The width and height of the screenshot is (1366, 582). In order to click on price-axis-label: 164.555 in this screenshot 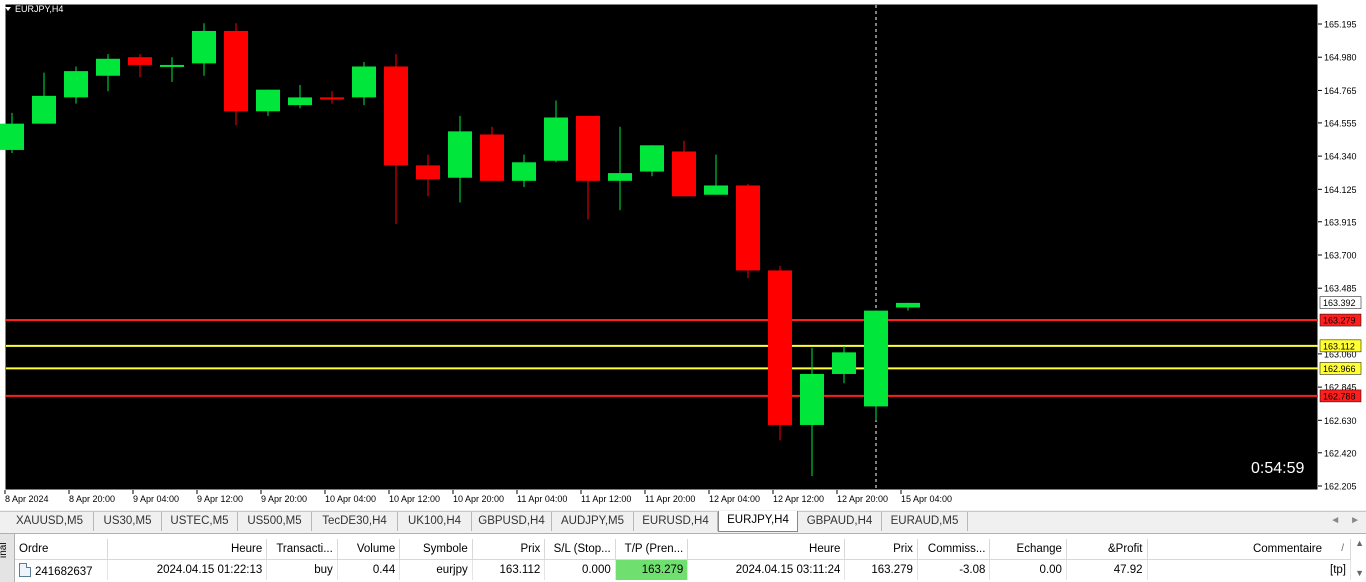, I will do `click(1340, 123)`.